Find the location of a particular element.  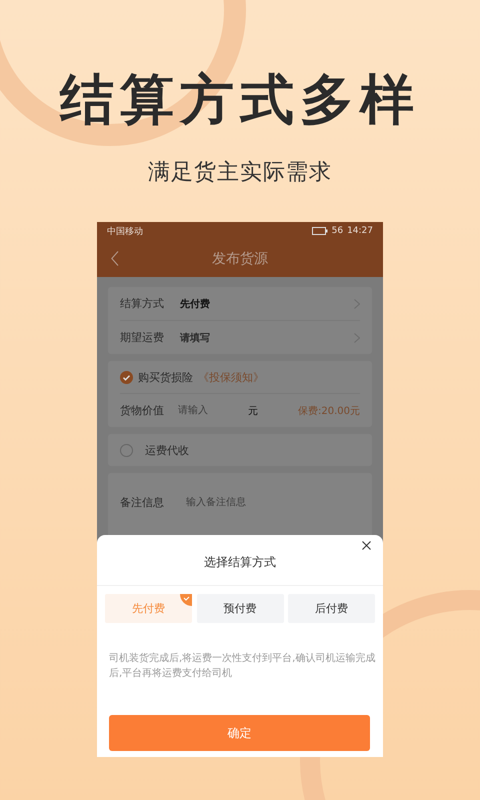

back-icon is located at coordinates (115, 258).